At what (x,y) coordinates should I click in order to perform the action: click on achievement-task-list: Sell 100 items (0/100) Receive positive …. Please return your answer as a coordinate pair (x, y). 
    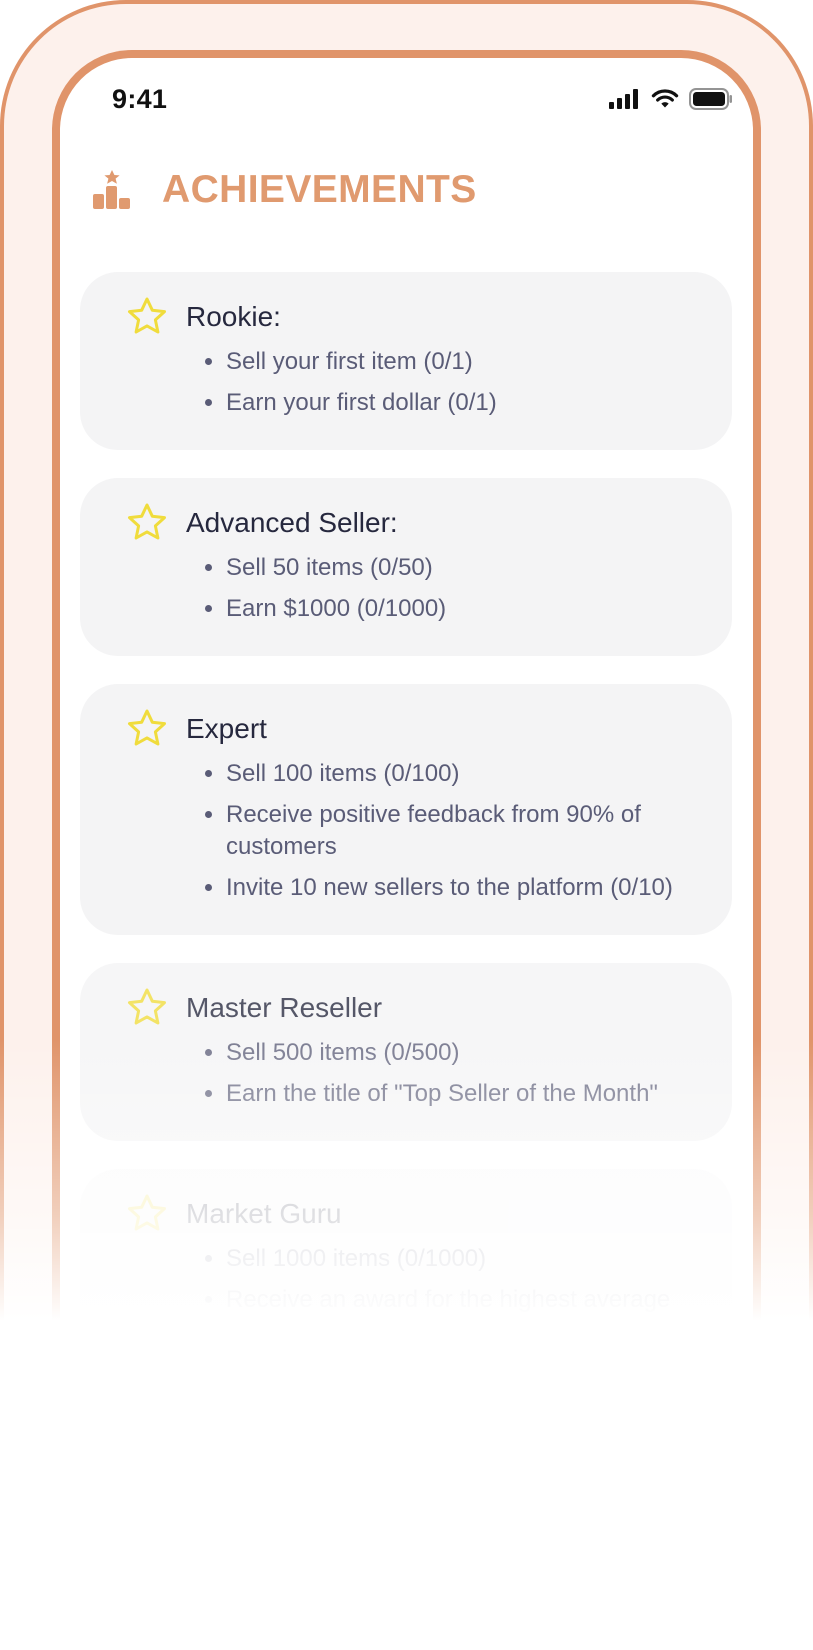
    Looking at the image, I should click on (439, 831).